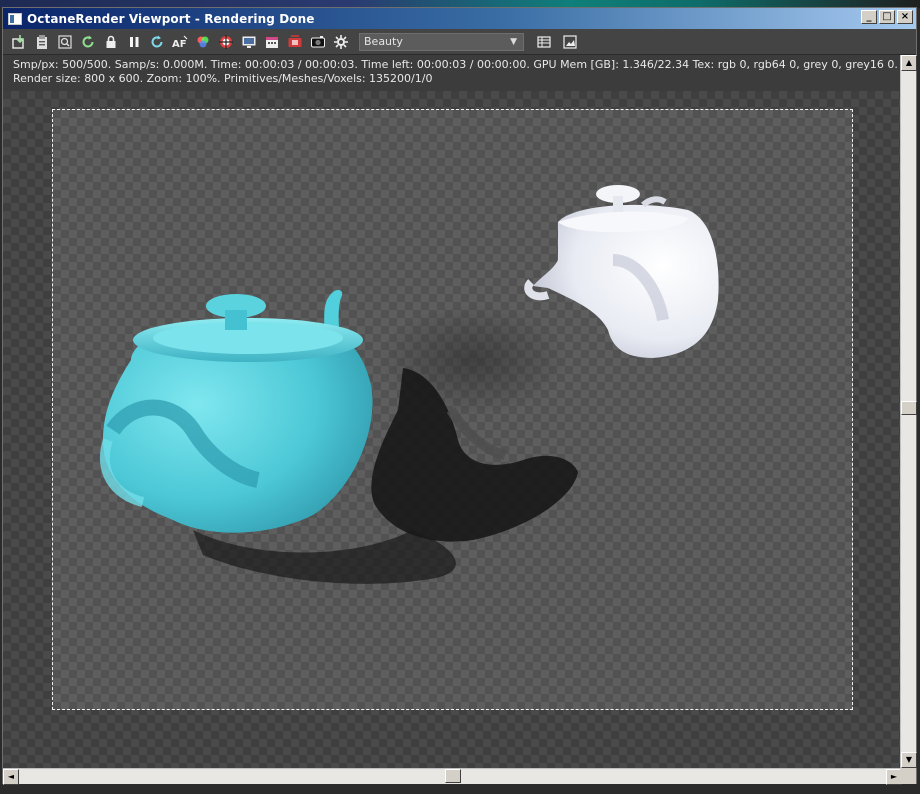 The height and width of the screenshot is (794, 920). What do you see at coordinates (226, 42) in the screenshot?
I see `target-icon` at bounding box center [226, 42].